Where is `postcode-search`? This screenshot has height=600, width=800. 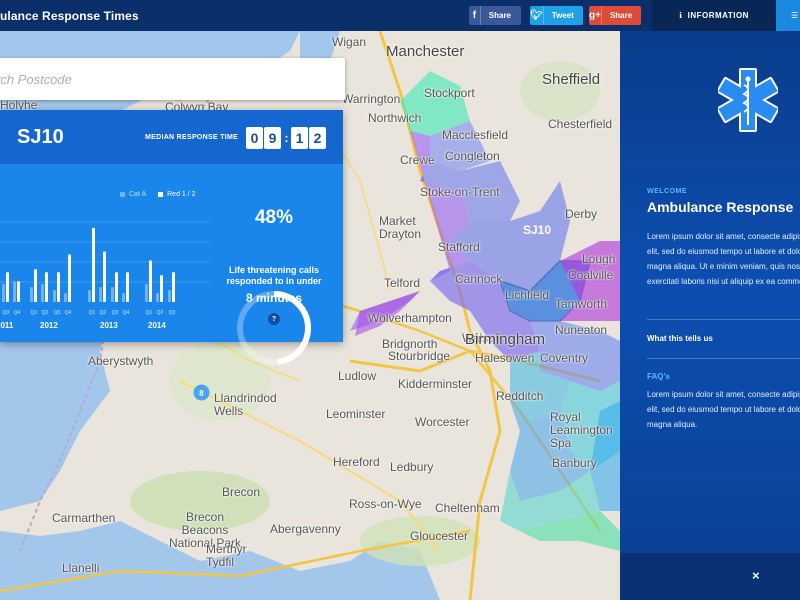 postcode-search is located at coordinates (172, 79).